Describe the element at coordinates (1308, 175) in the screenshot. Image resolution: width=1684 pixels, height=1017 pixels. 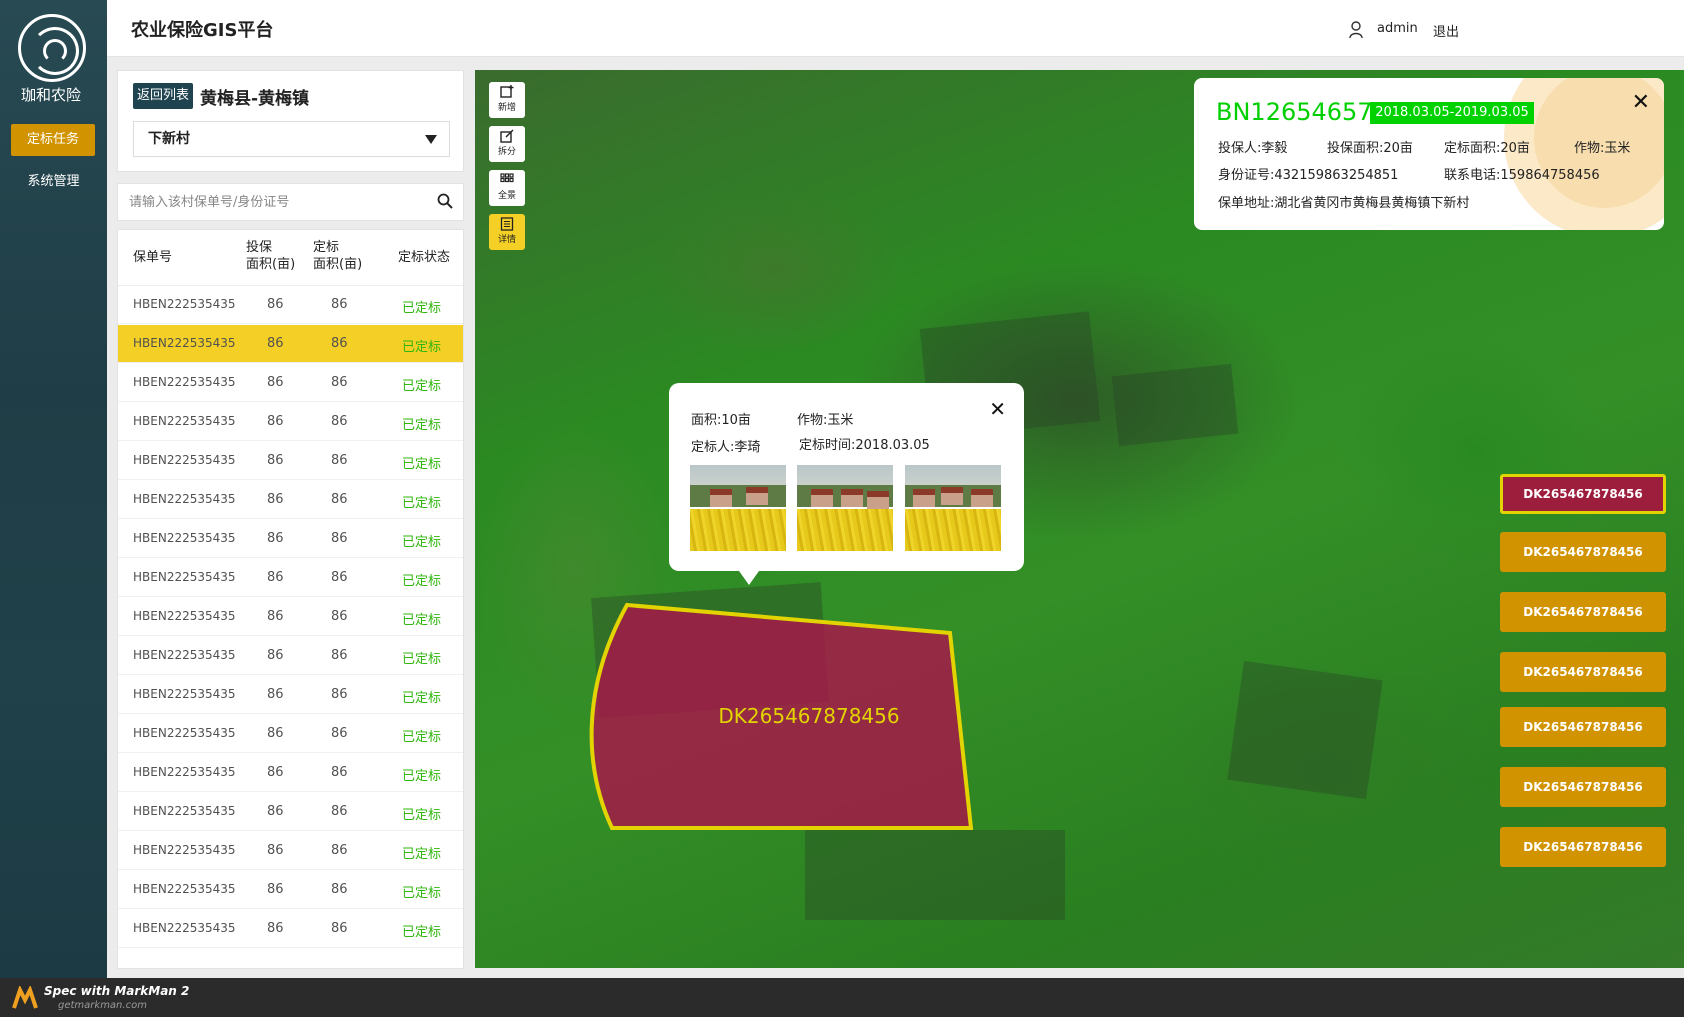
I see `id-number: 身份证号:432159863254851` at that location.